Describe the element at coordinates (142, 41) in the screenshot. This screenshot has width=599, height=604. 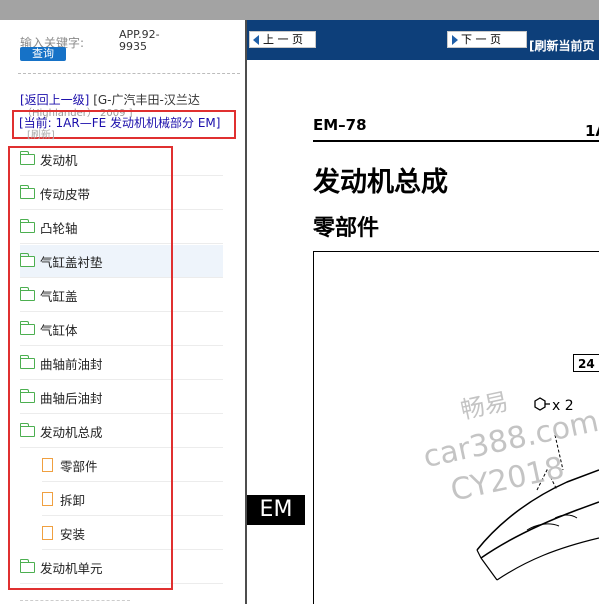
I see `search-input: APP.92-9935` at that location.